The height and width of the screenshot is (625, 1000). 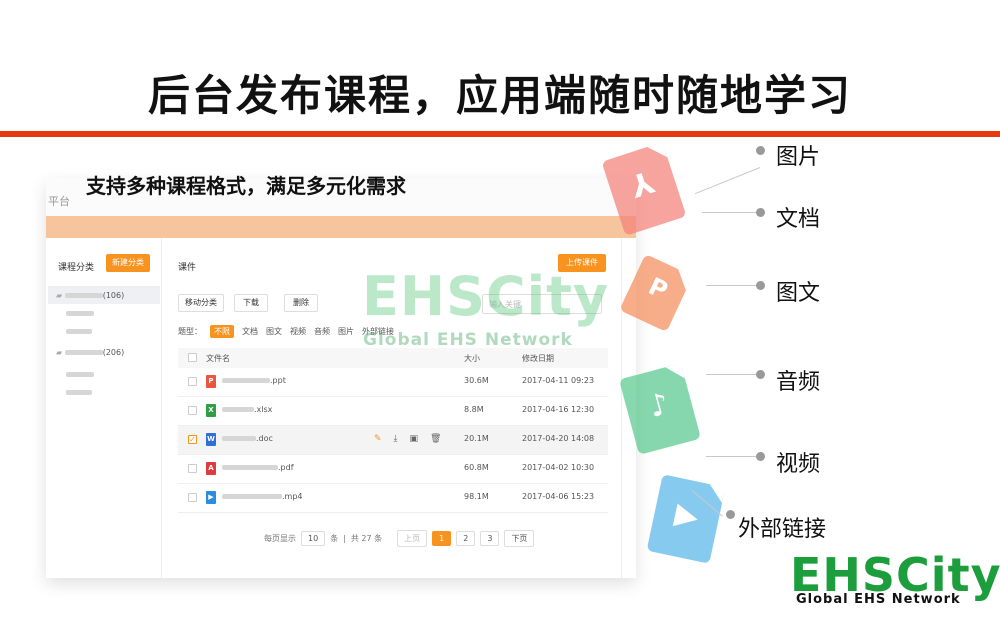 I want to click on col-date: 修改日期, so click(x=538, y=358).